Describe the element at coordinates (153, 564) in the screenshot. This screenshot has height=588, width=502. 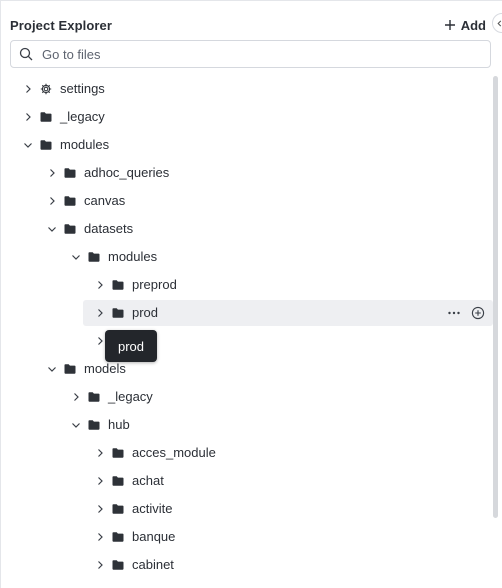
I see `tree-item-label: cabinet` at that location.